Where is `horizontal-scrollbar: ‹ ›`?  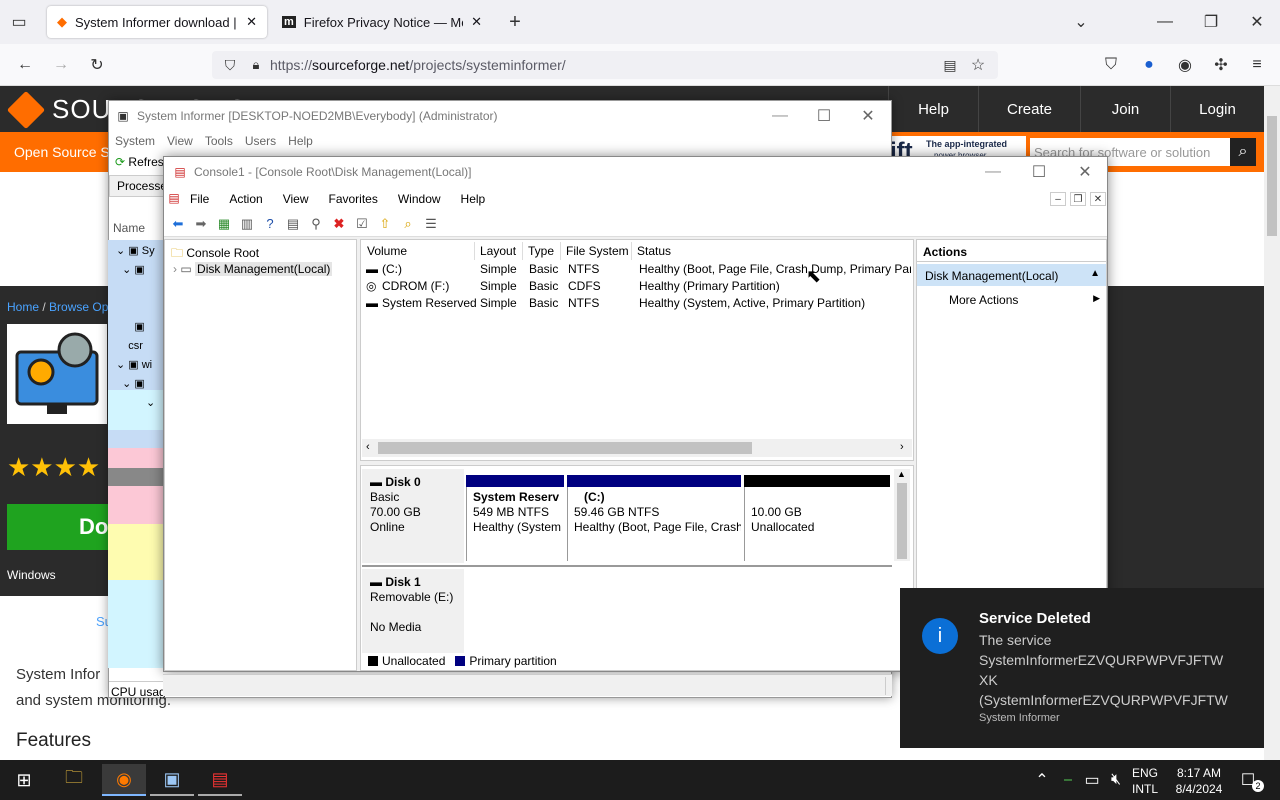 horizontal-scrollbar: ‹ › is located at coordinates (637, 448).